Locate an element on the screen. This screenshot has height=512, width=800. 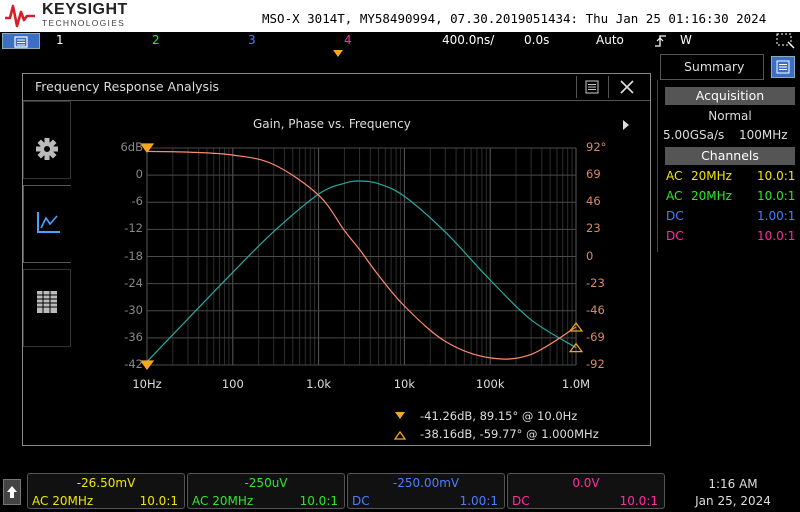
channel-3-box: -250.00mV DC 1.00:1 is located at coordinates (426, 491).